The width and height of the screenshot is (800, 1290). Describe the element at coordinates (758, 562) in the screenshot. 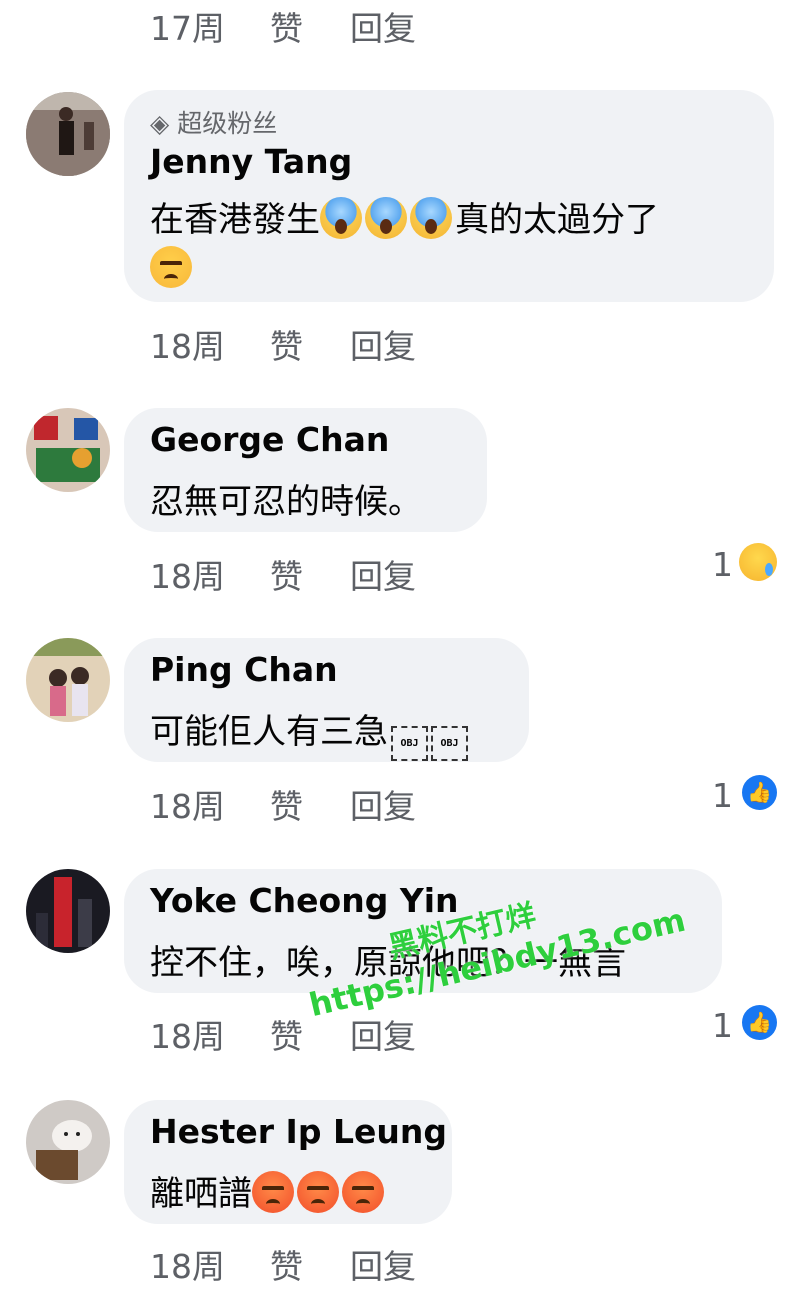

I see `sad-face-icon` at that location.